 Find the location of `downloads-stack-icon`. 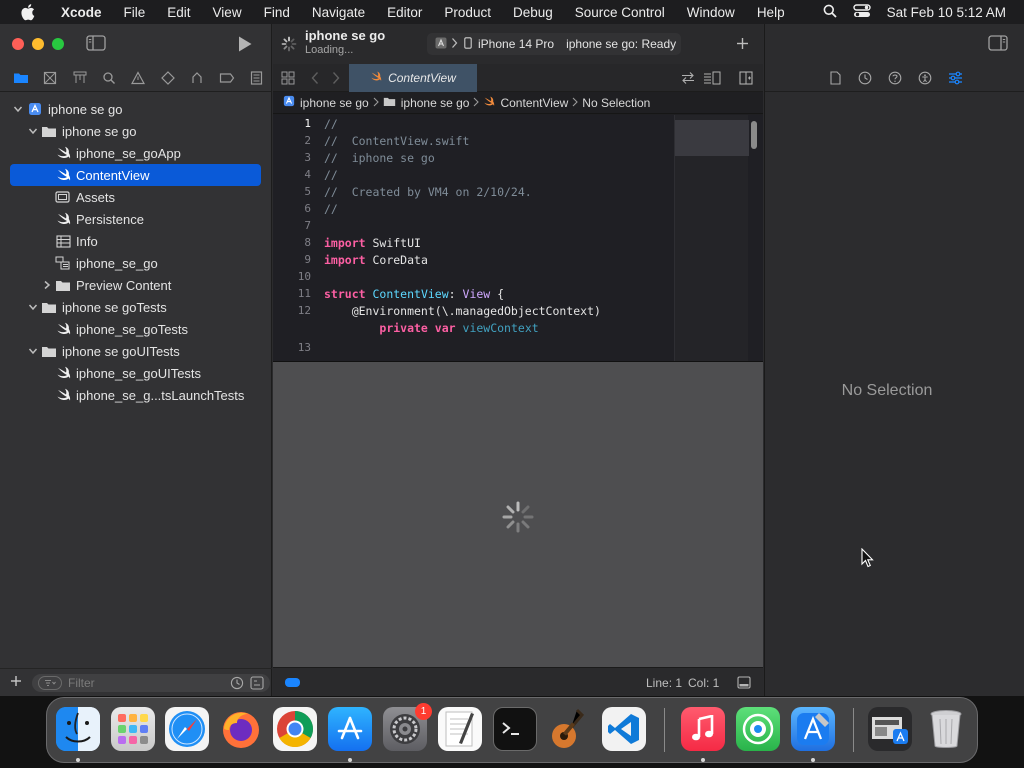

downloads-stack-icon is located at coordinates (890, 729).